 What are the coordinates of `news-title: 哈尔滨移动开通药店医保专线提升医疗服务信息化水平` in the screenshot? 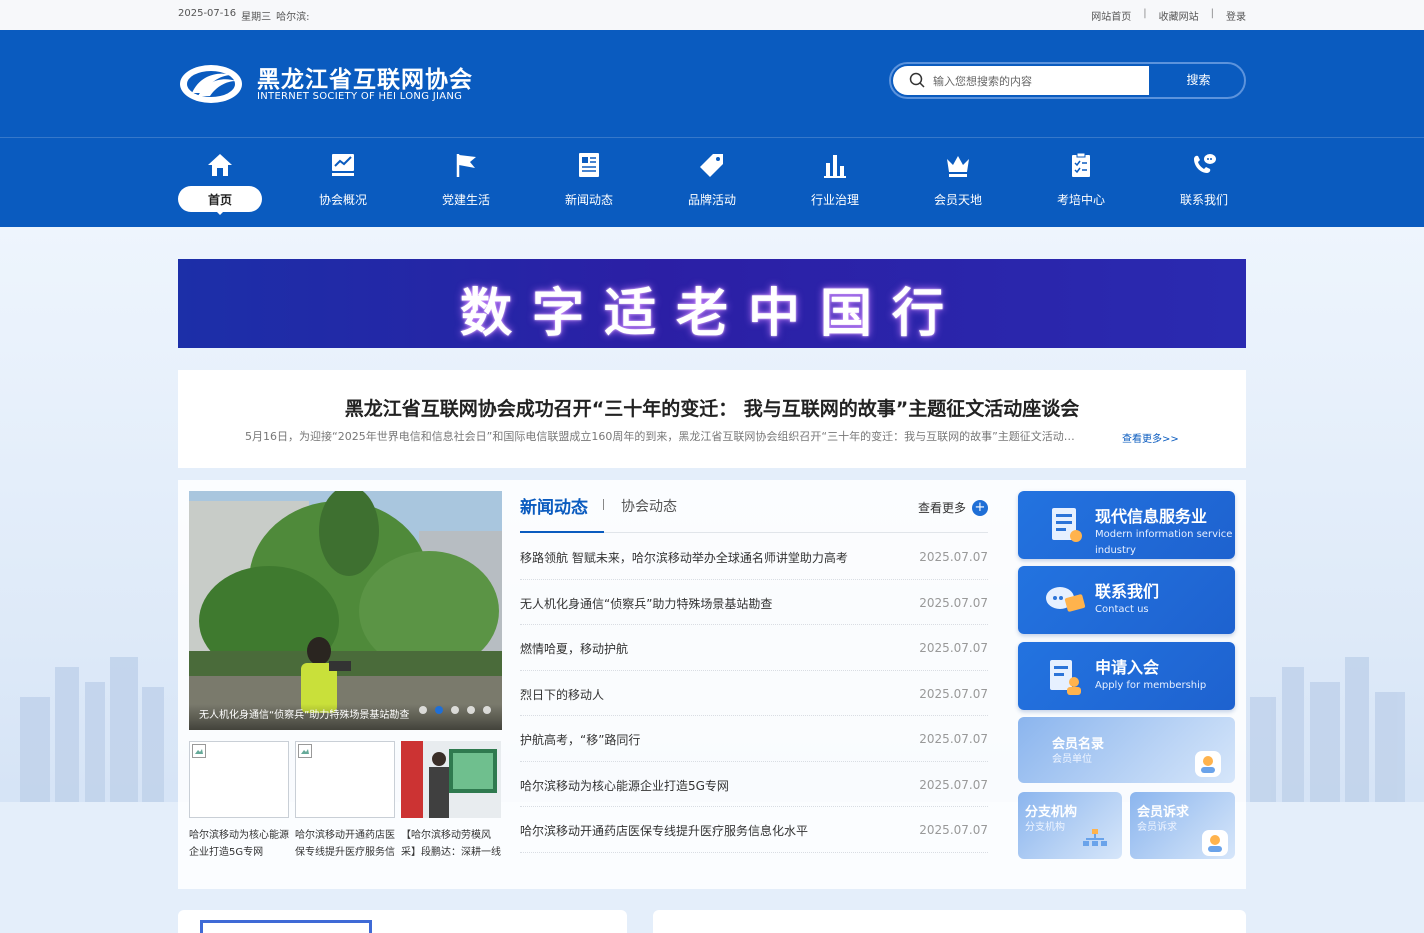 It's located at (664, 831).